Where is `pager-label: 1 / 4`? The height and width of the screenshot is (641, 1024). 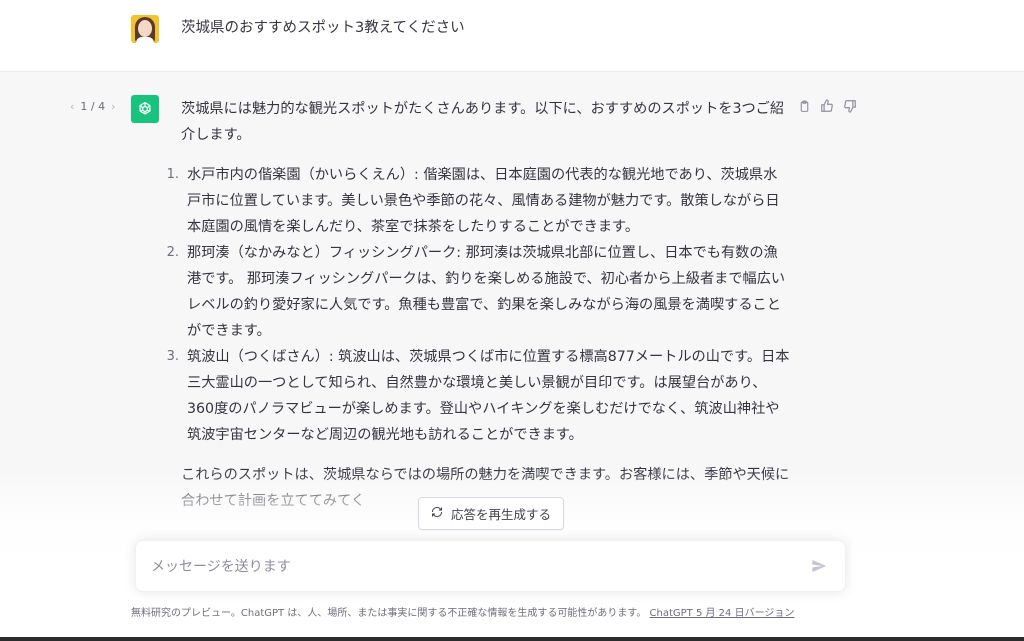
pager-label: 1 / 4 is located at coordinates (93, 106).